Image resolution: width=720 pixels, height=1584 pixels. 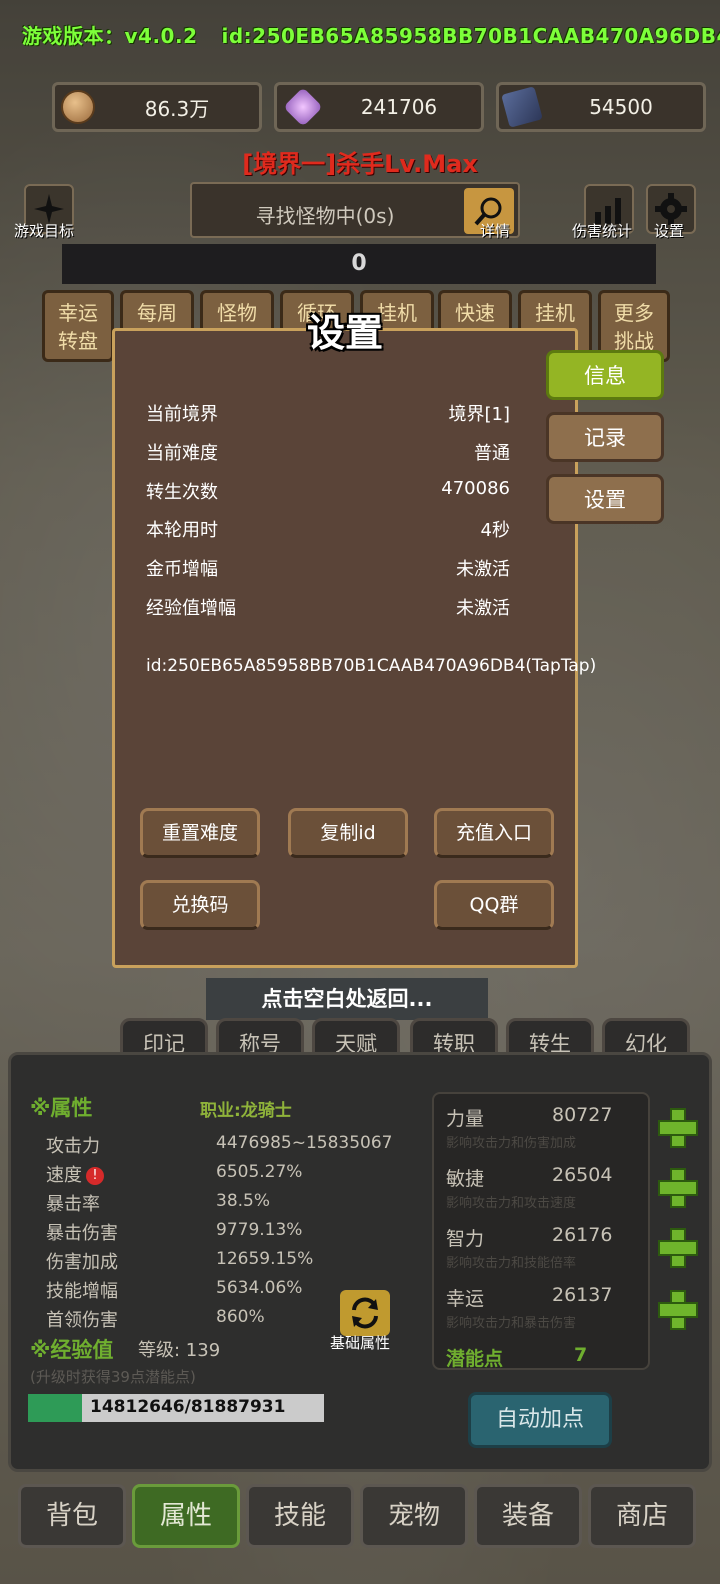 I want to click on info-value: 普通, so click(x=492, y=453).